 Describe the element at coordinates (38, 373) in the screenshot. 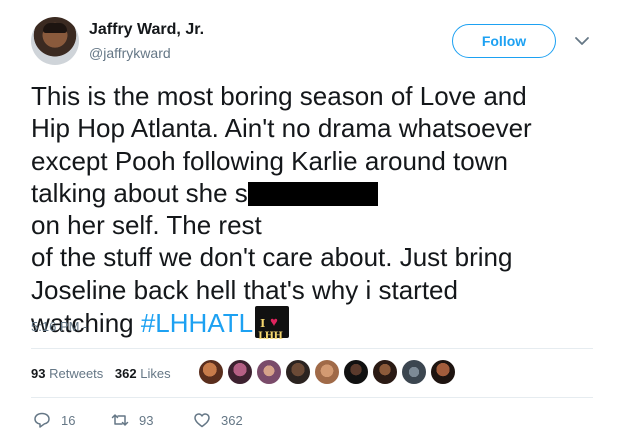

I see `retweets-count: 93` at that location.